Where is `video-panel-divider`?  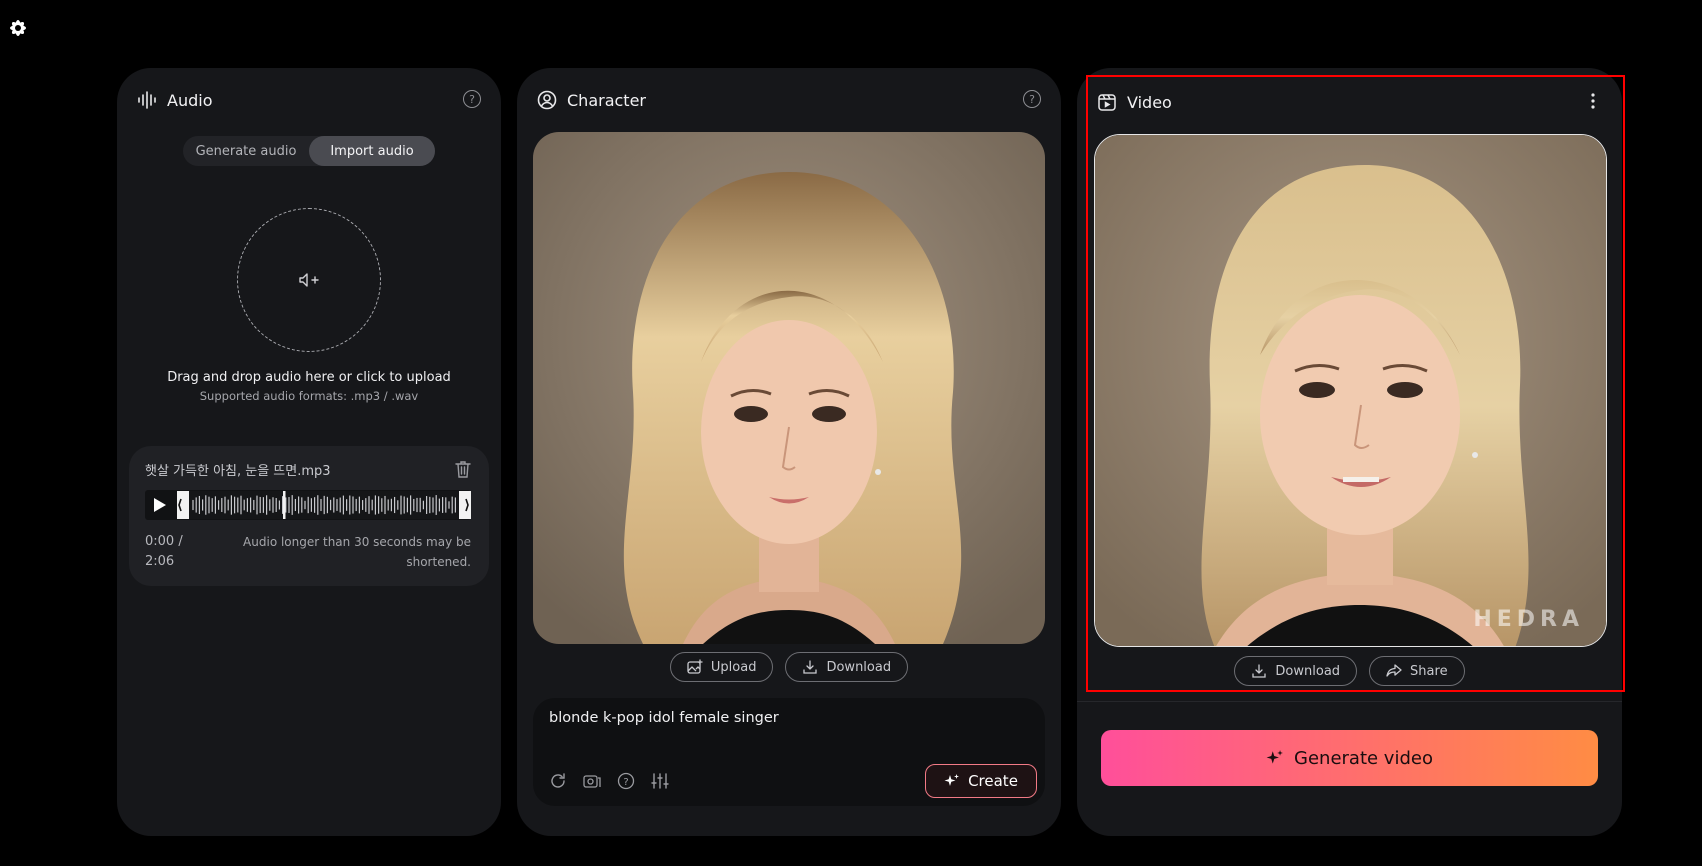
video-panel-divider is located at coordinates (1349, 701).